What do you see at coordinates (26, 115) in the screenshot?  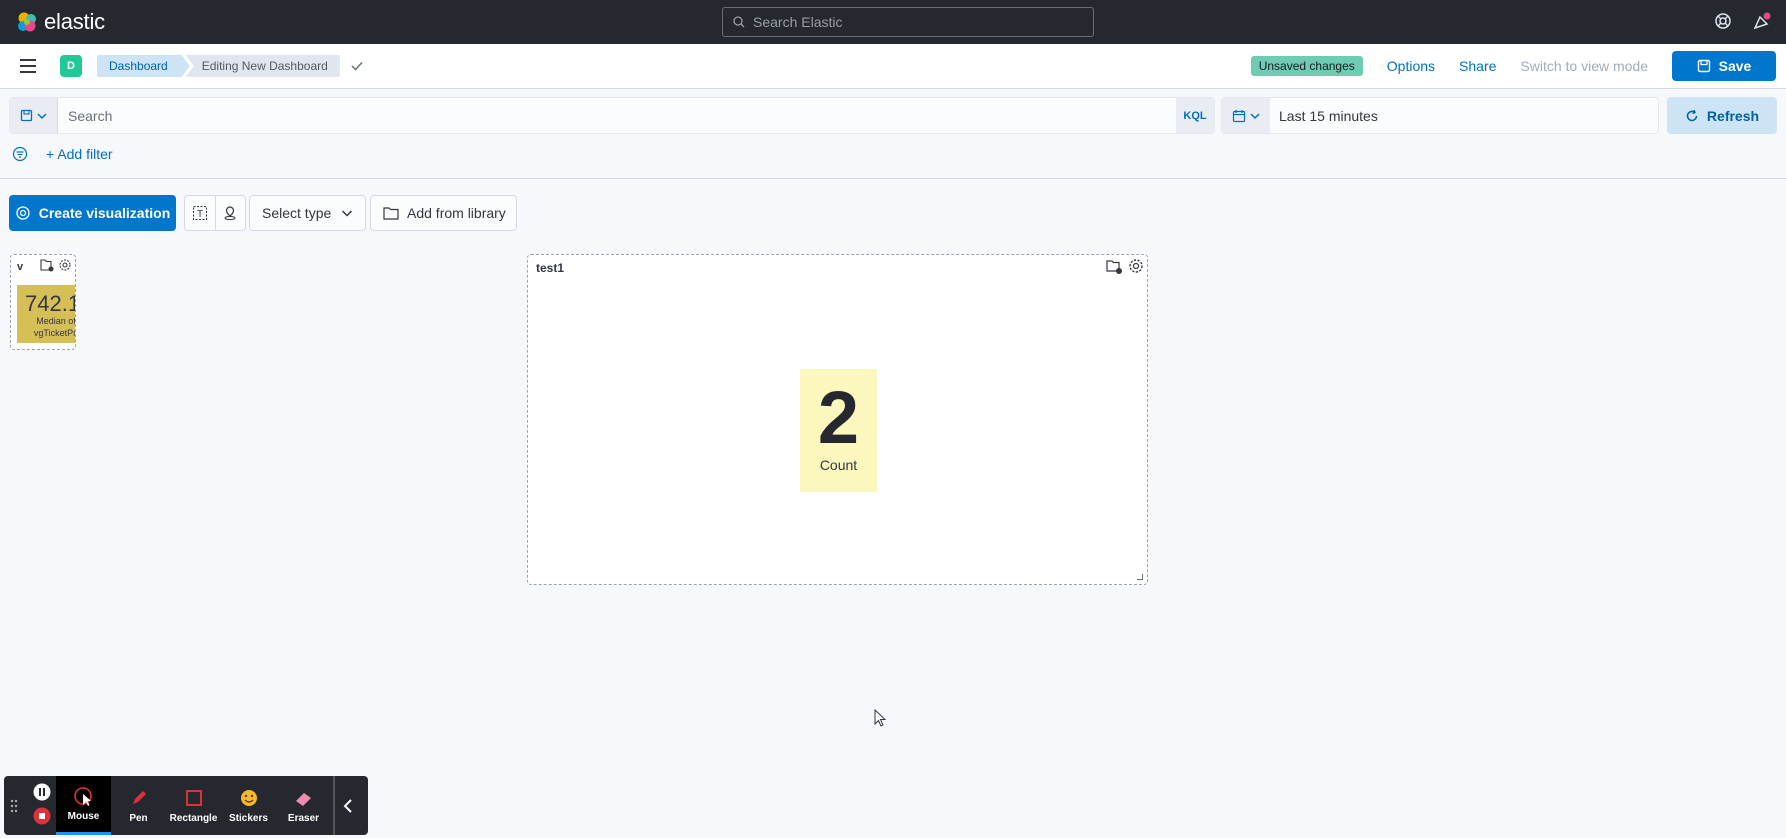 I see `saved-query-icon` at bounding box center [26, 115].